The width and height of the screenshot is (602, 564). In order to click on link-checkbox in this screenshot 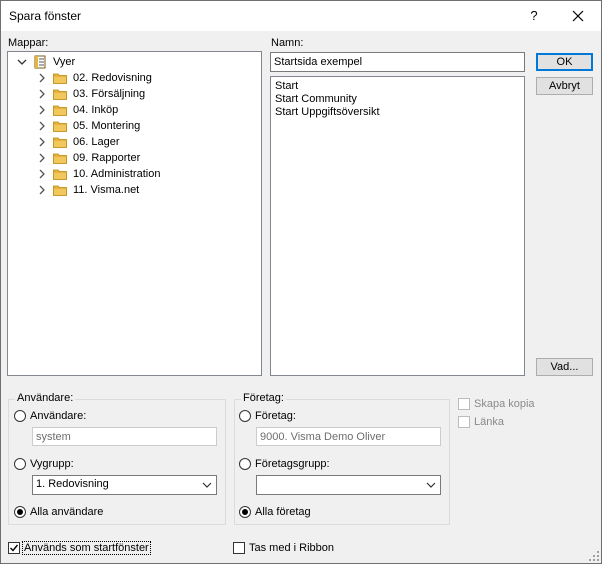, I will do `click(464, 422)`.